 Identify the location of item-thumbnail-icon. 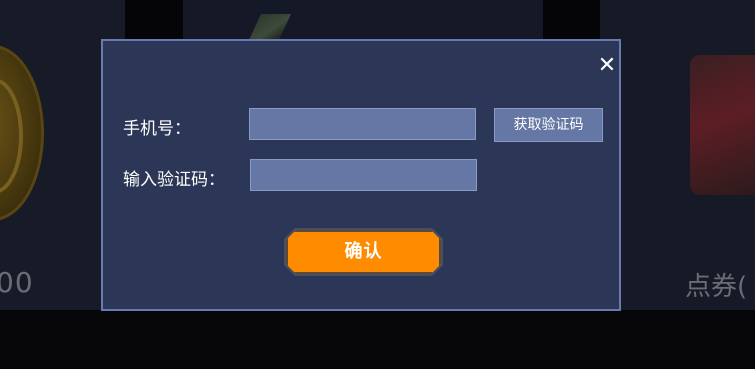
(722, 125).